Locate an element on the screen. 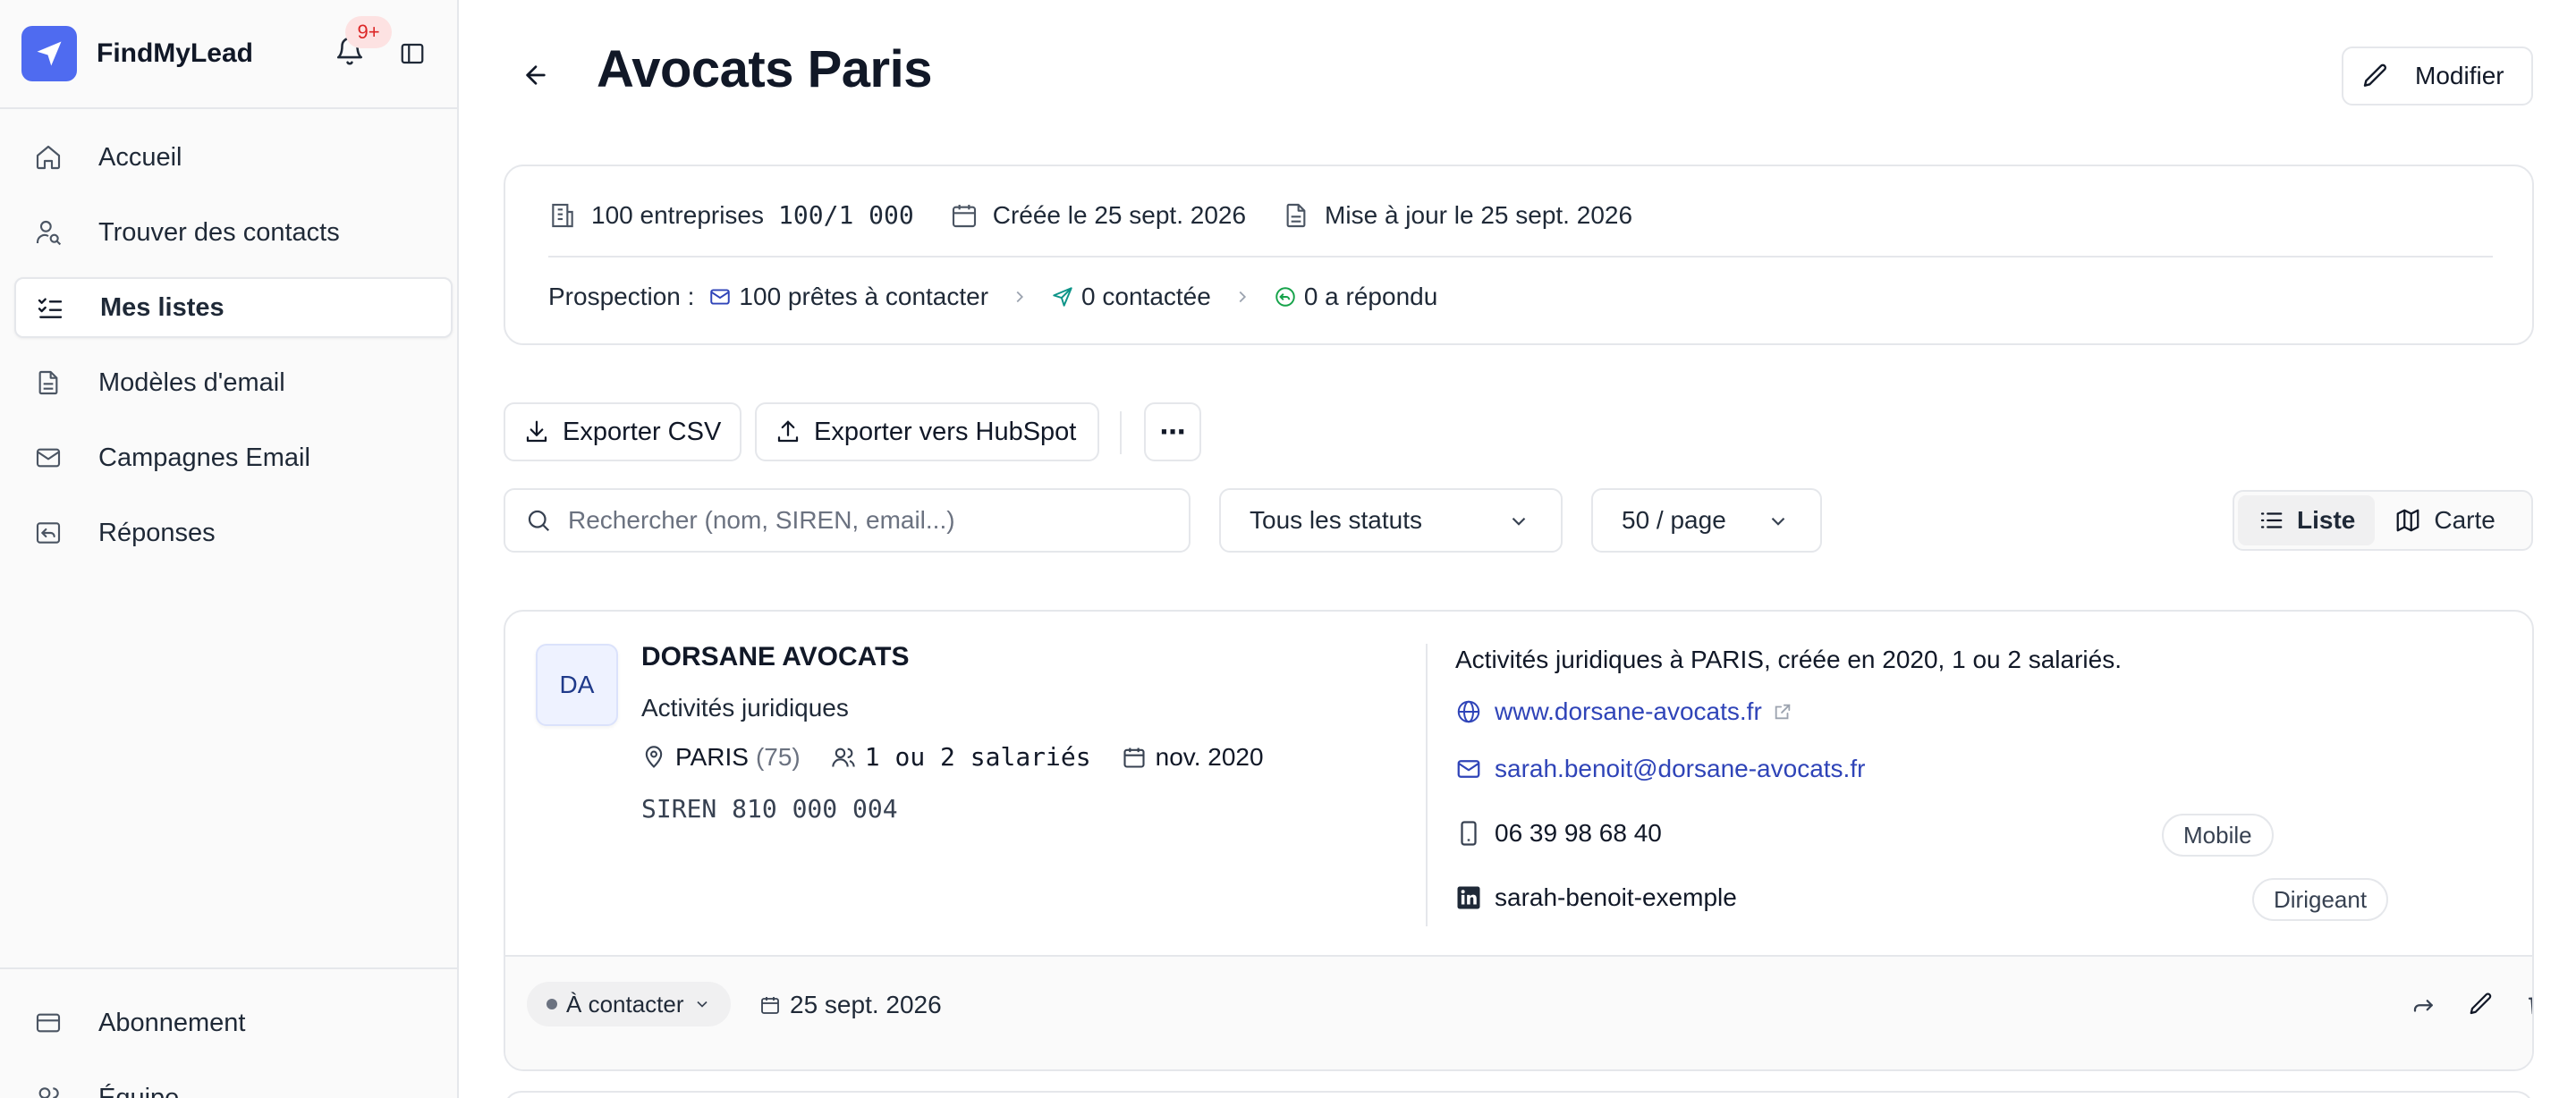 This screenshot has height=1098, width=2576. toolbar-divider is located at coordinates (1121, 432).